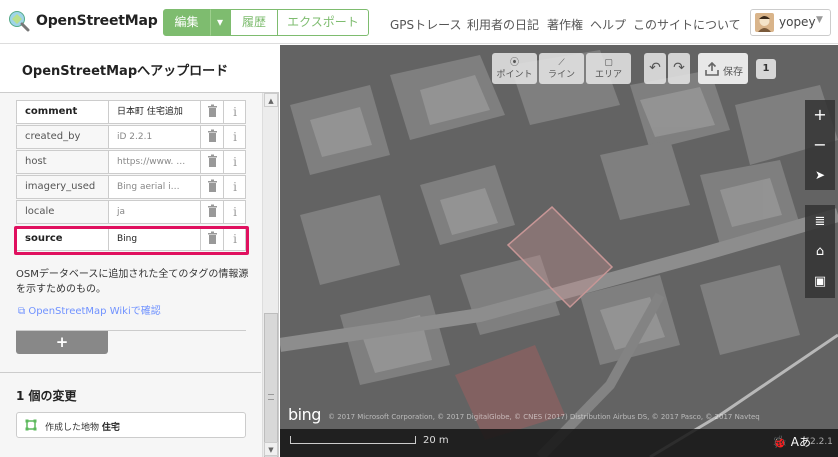 Image resolution: width=838 pixels, height=457 pixels. What do you see at coordinates (155, 212) in the screenshot?
I see `tag-value-input: ja` at bounding box center [155, 212].